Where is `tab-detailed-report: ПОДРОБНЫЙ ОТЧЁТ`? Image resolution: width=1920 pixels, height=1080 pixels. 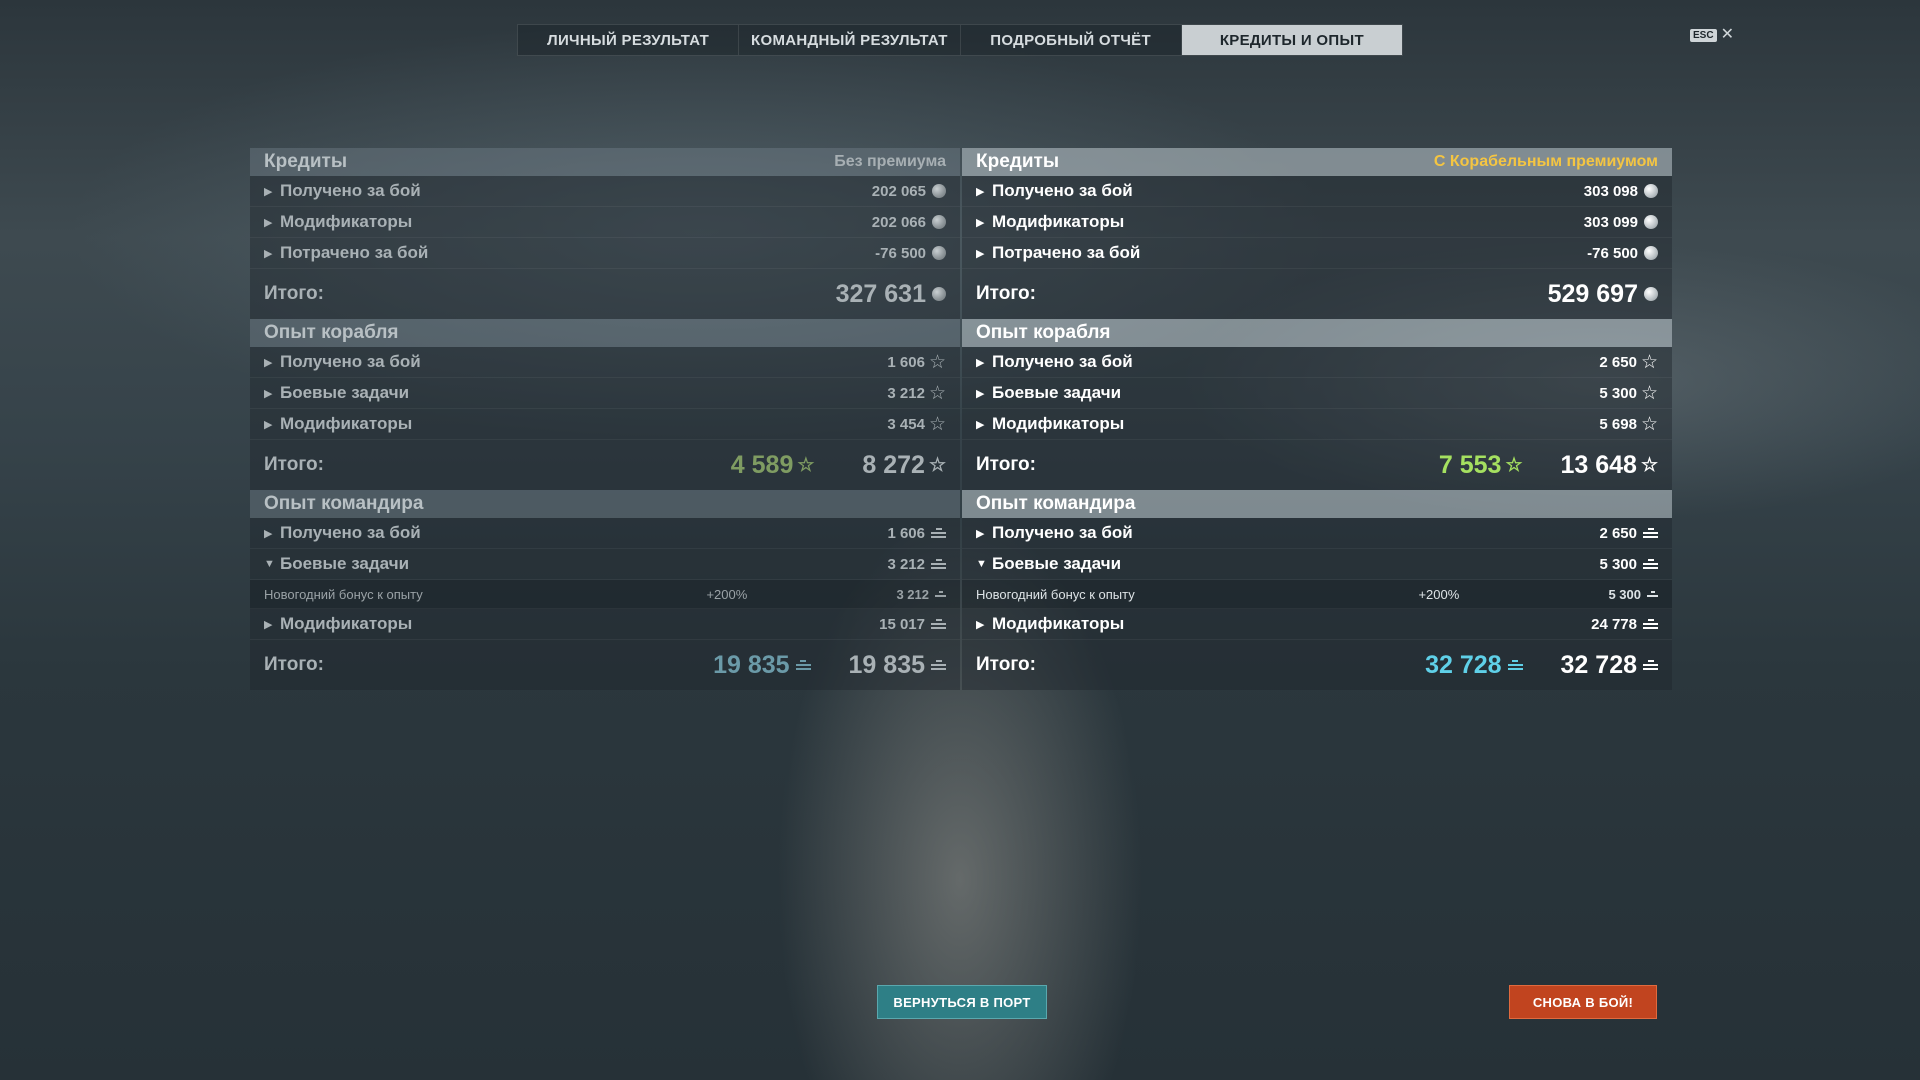
tab-detailed-report: ПОДРОБНЫЙ ОТЧЁТ is located at coordinates (1071, 40).